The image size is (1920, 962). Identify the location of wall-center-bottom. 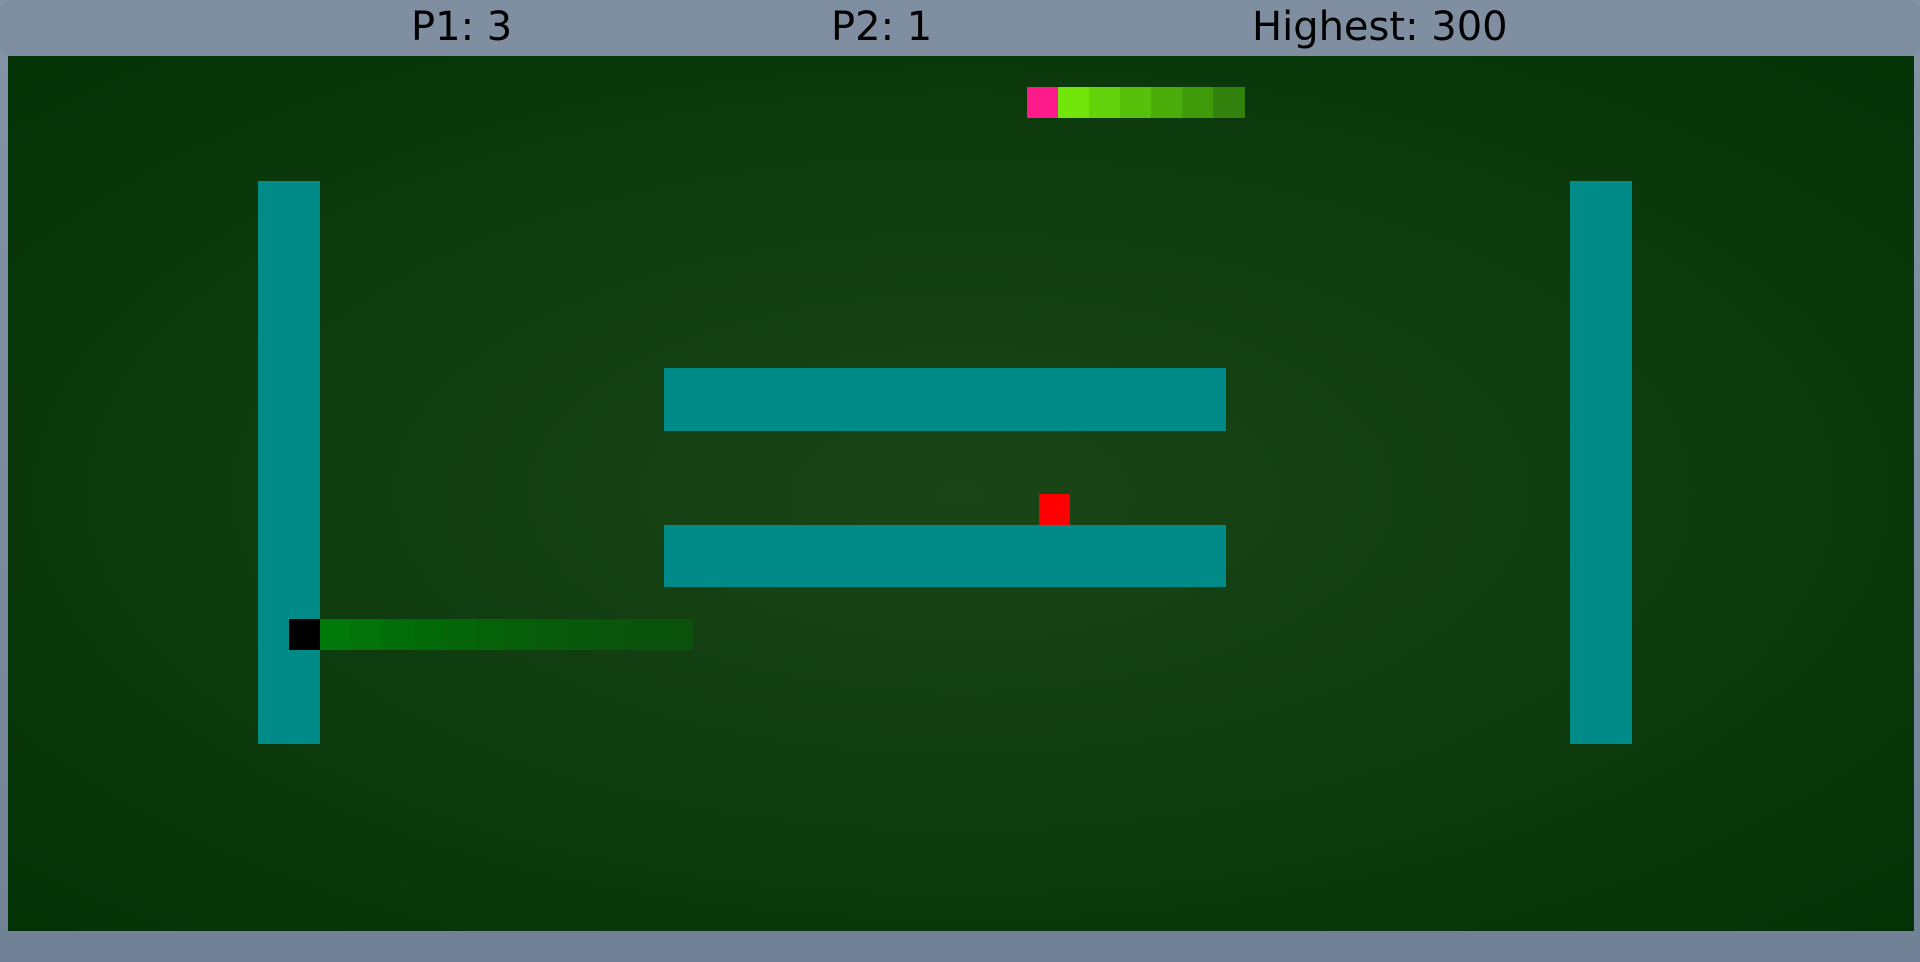
(945, 556).